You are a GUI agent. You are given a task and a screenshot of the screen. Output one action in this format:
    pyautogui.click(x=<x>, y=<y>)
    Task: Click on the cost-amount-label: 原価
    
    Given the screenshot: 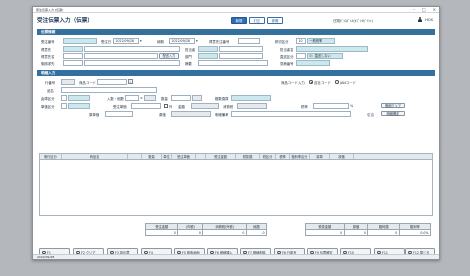 What is the action you would take?
    pyautogui.click(x=162, y=115)
    